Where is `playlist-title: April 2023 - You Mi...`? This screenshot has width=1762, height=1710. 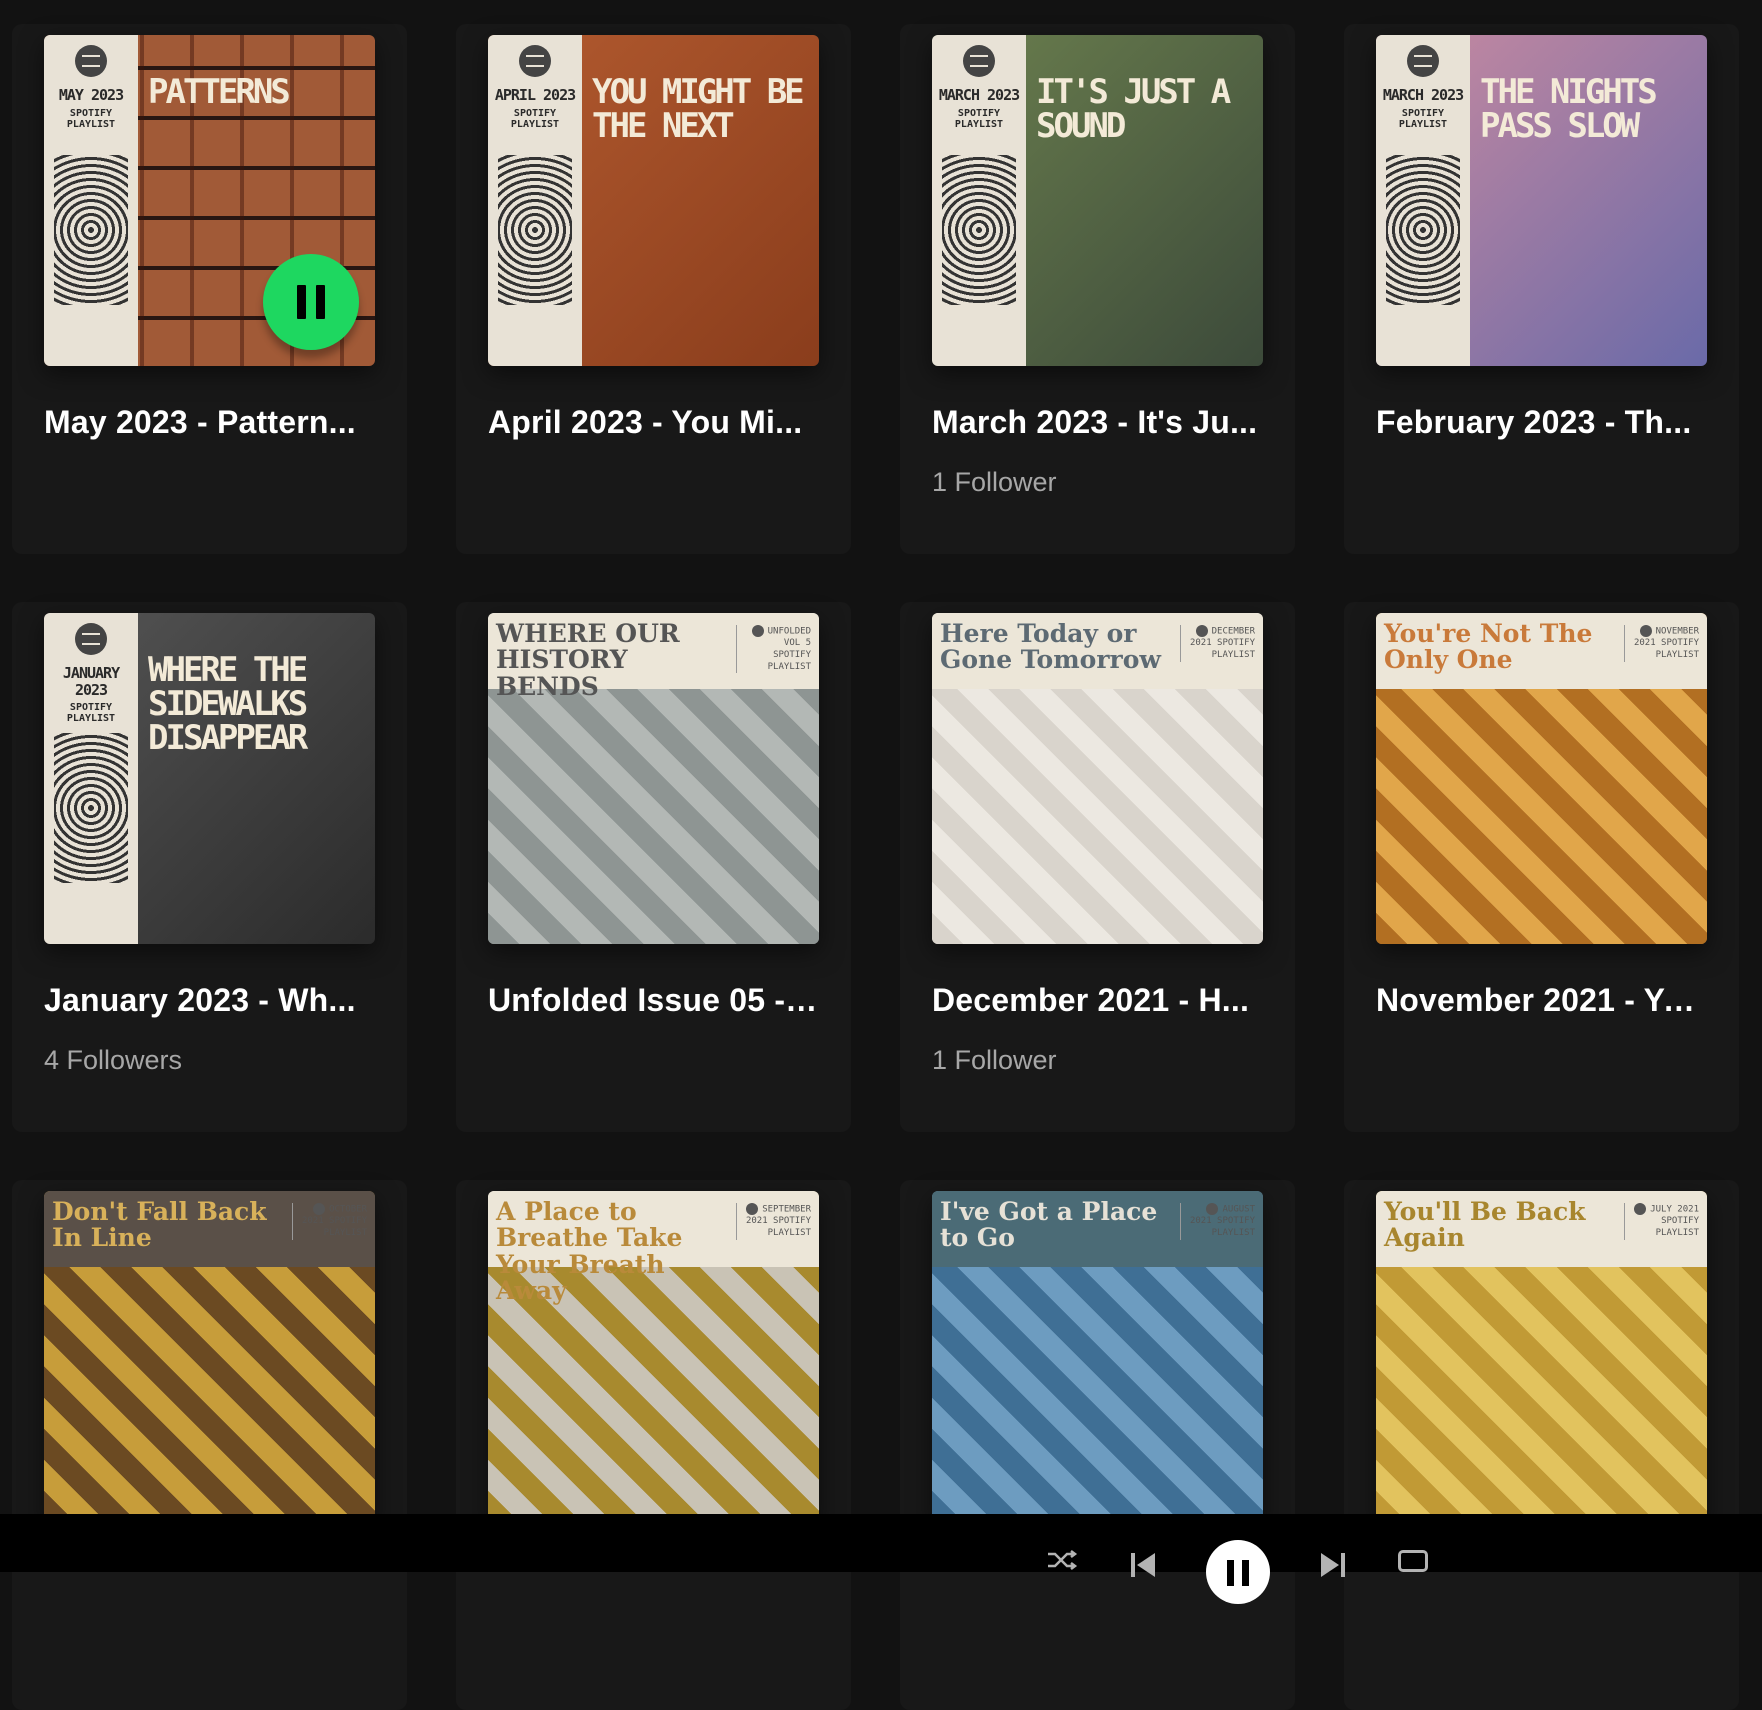 playlist-title: April 2023 - You Mi... is located at coordinates (653, 422).